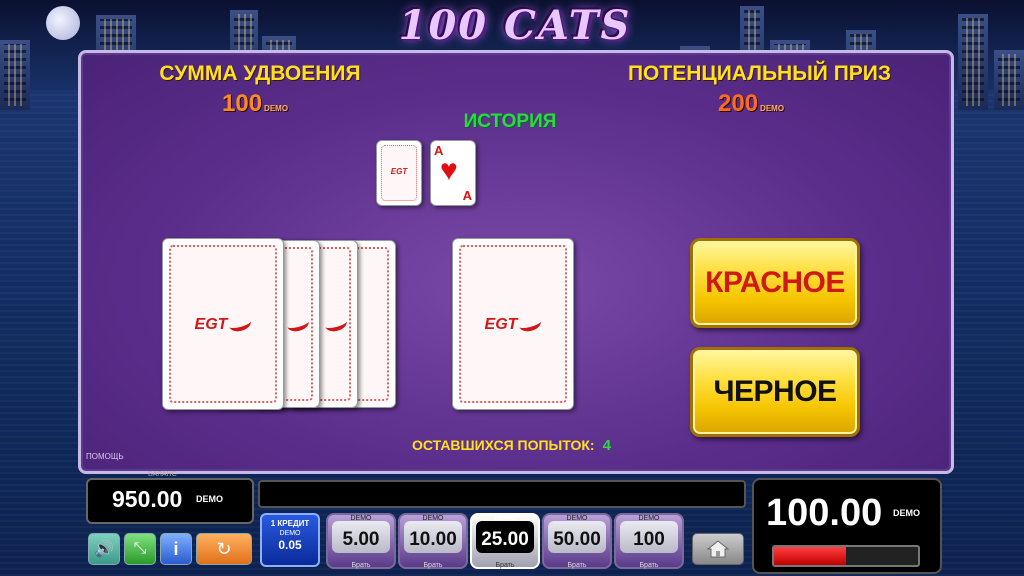 The height and width of the screenshot is (576, 1024). Describe the element at coordinates (824, 513) in the screenshot. I see `win-value: 100.00` at that location.